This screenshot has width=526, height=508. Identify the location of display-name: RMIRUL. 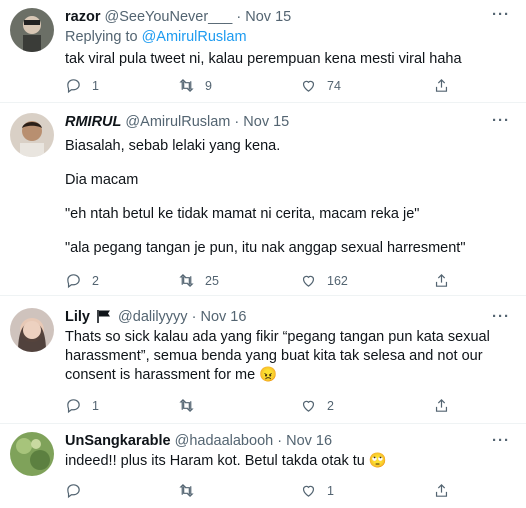
(93, 122).